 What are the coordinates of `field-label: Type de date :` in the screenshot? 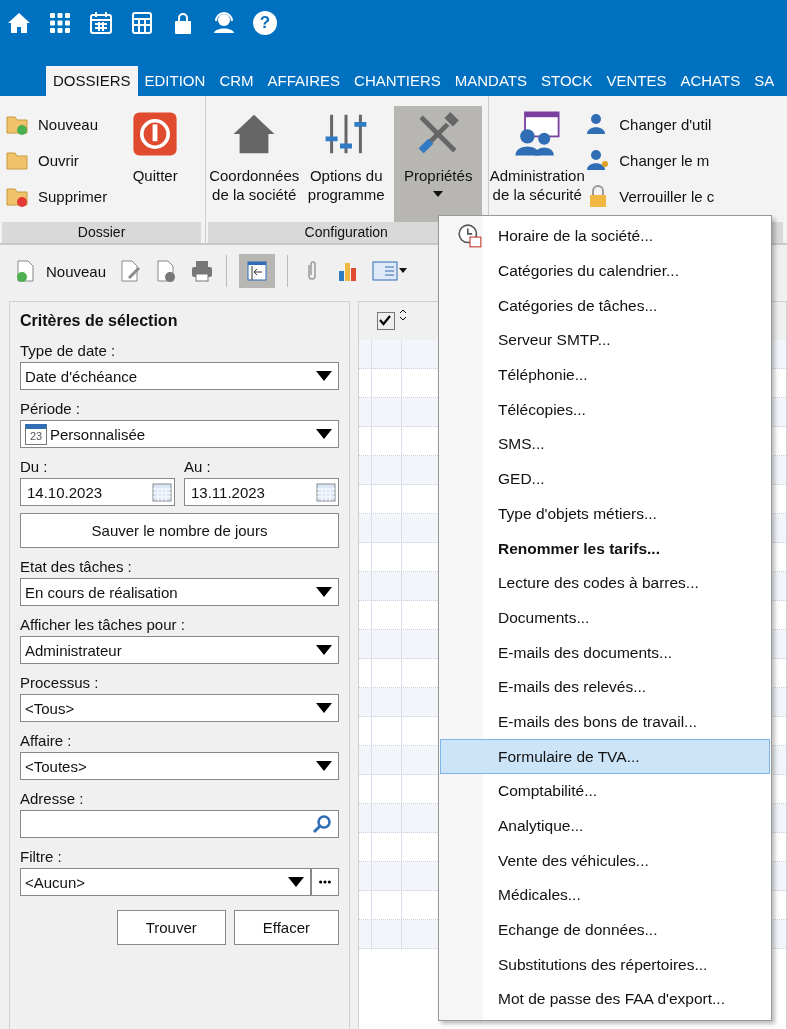 It's located at (68, 350).